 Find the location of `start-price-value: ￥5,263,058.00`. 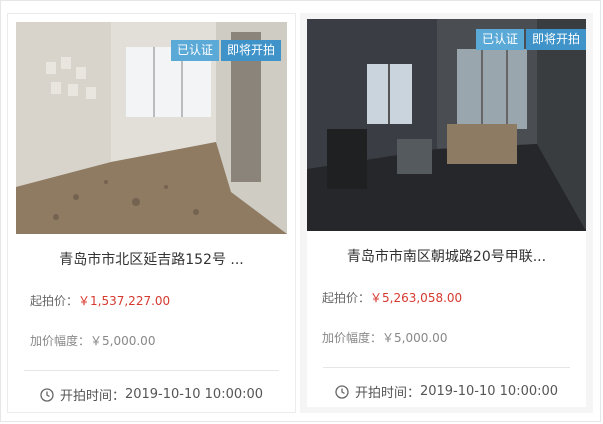

start-price-value: ￥5,263,058.00 is located at coordinates (416, 298).